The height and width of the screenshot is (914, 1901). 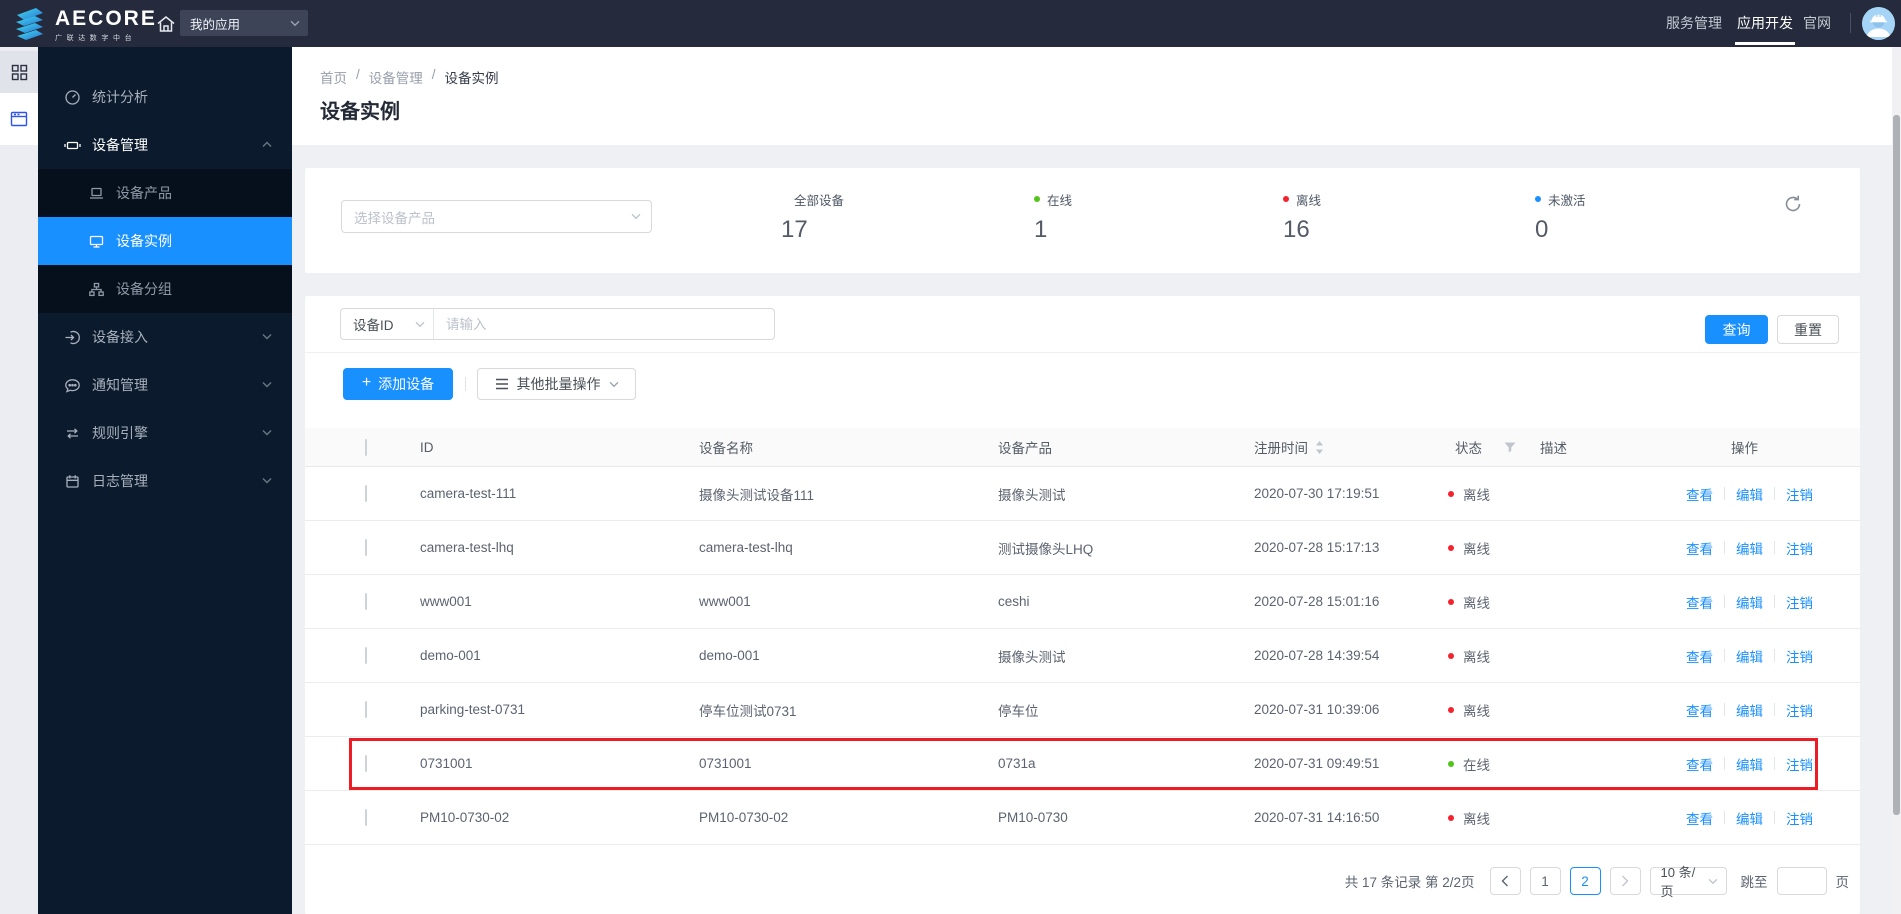 I want to click on topbar: AECORE 广联达数字中台 我的应用 服务管理 应用开发 官网, so click(x=950, y=23).